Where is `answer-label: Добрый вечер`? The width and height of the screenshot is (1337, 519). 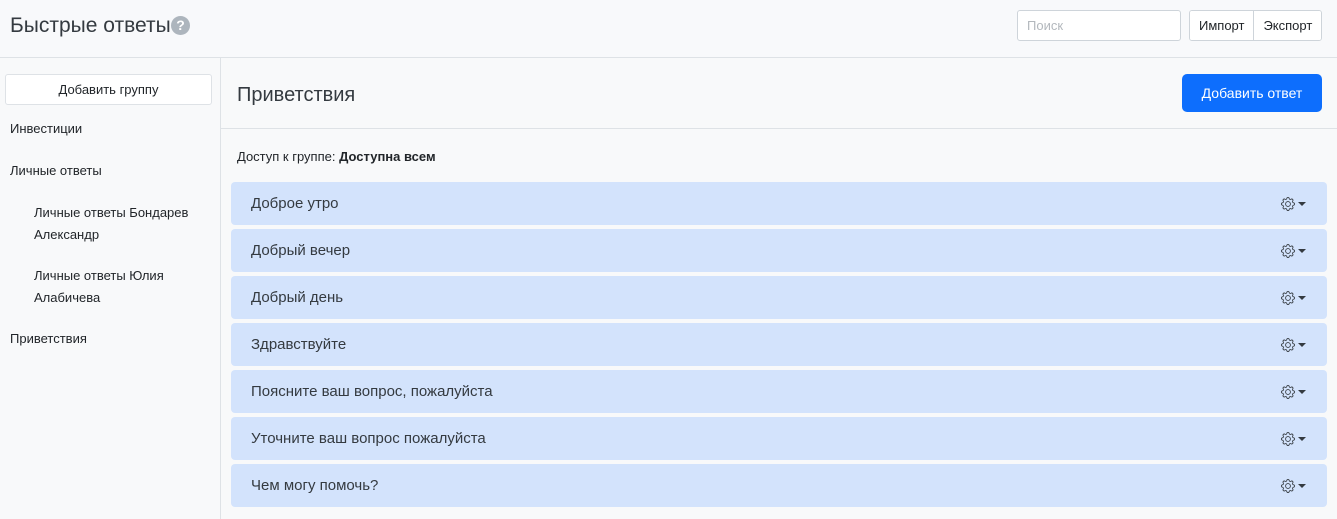 answer-label: Добрый вечер is located at coordinates (301, 250).